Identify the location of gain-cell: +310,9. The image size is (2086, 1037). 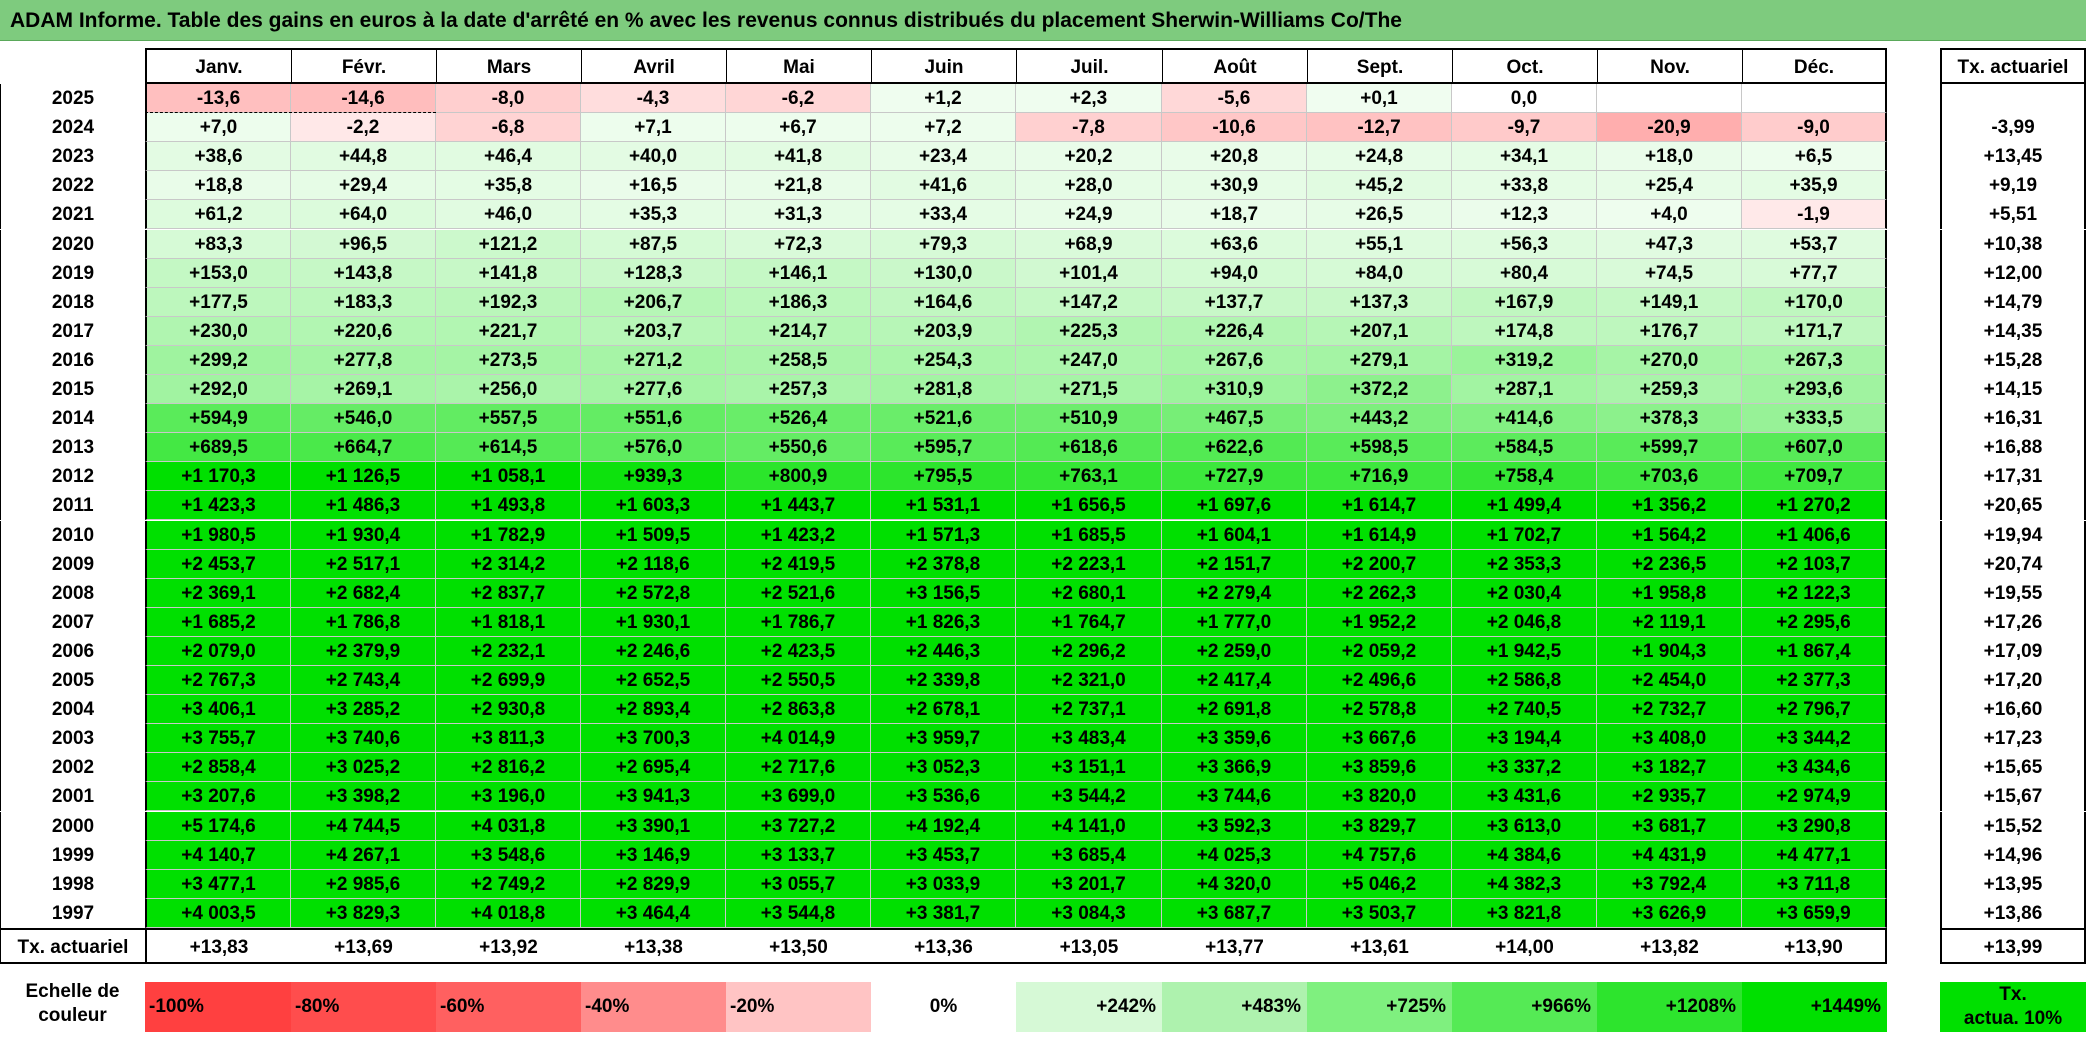
(1234, 390).